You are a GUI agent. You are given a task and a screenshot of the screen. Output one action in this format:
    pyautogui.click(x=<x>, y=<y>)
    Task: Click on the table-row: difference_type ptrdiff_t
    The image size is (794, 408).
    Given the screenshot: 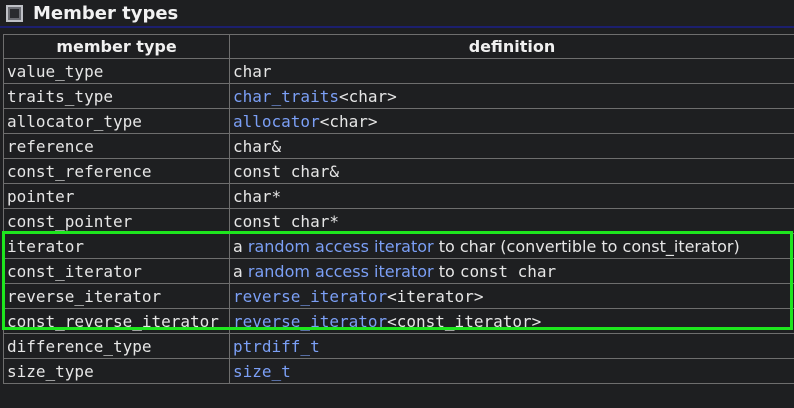 What is the action you would take?
    pyautogui.click(x=398, y=346)
    